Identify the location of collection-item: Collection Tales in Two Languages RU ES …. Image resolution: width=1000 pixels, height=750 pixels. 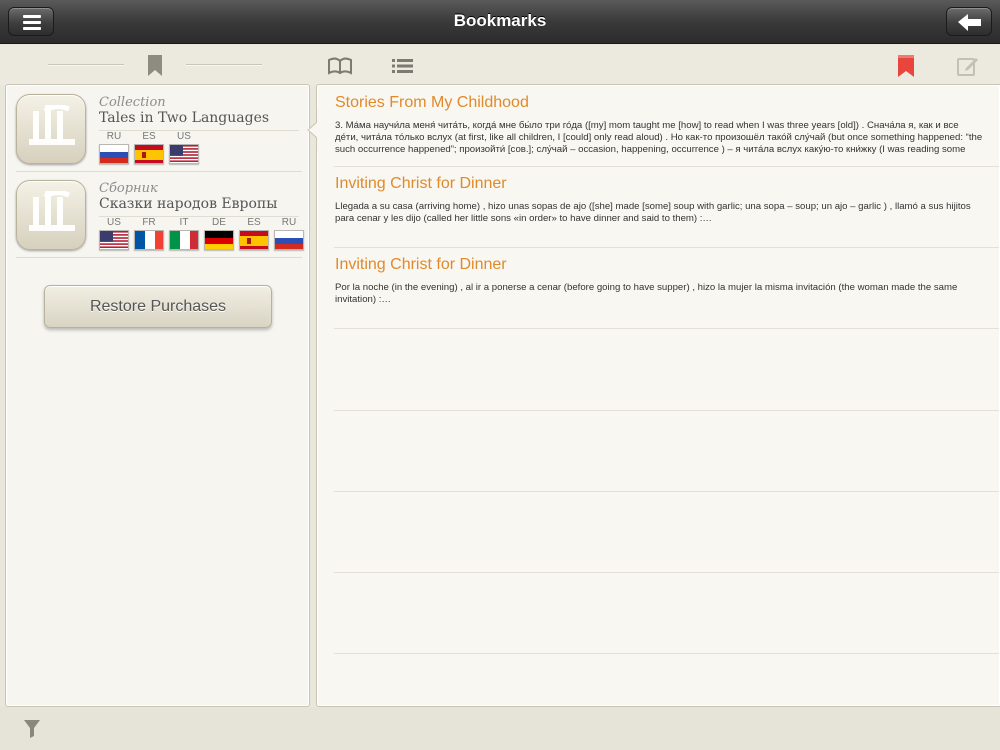
(159, 129).